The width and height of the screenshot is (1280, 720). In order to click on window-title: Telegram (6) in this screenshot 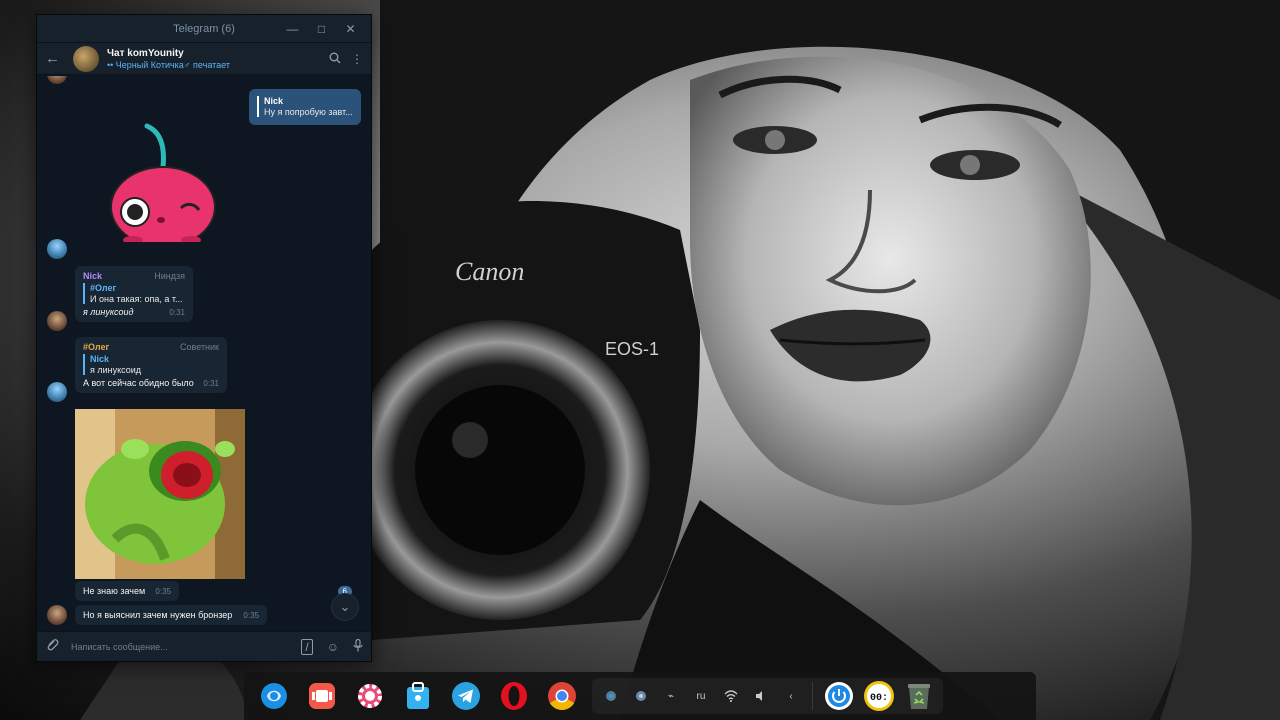, I will do `click(204, 28)`.